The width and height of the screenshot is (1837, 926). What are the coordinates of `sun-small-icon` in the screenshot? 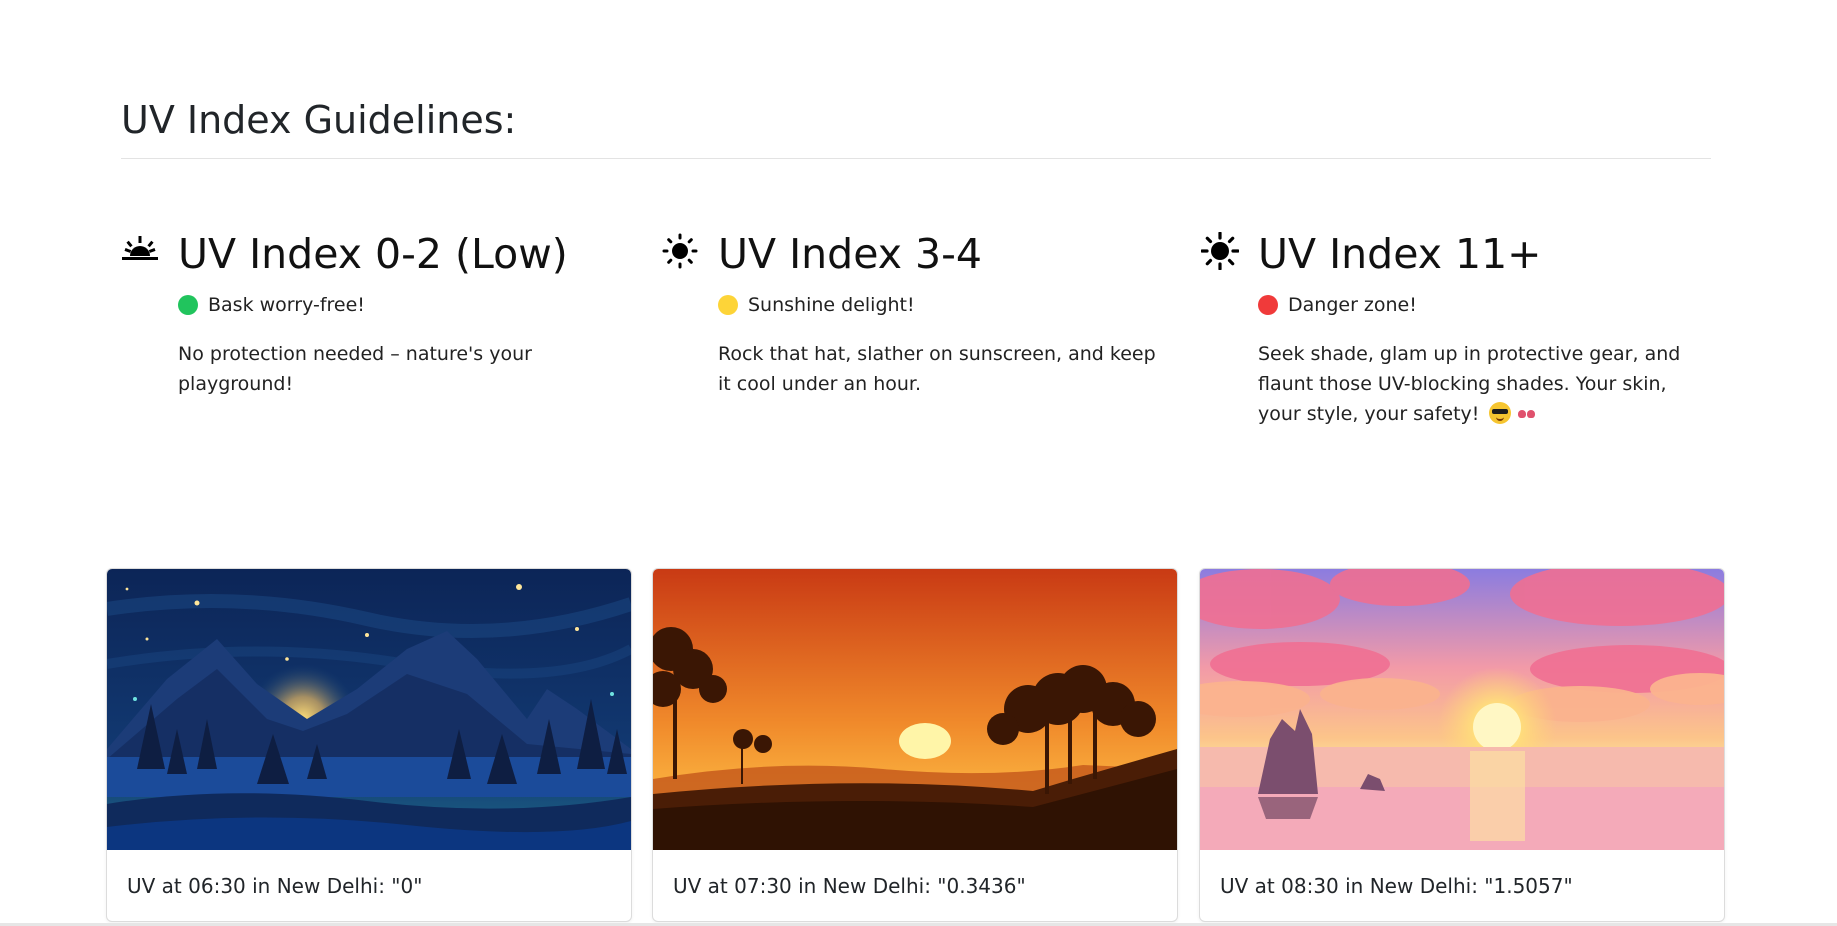 It's located at (680, 251).